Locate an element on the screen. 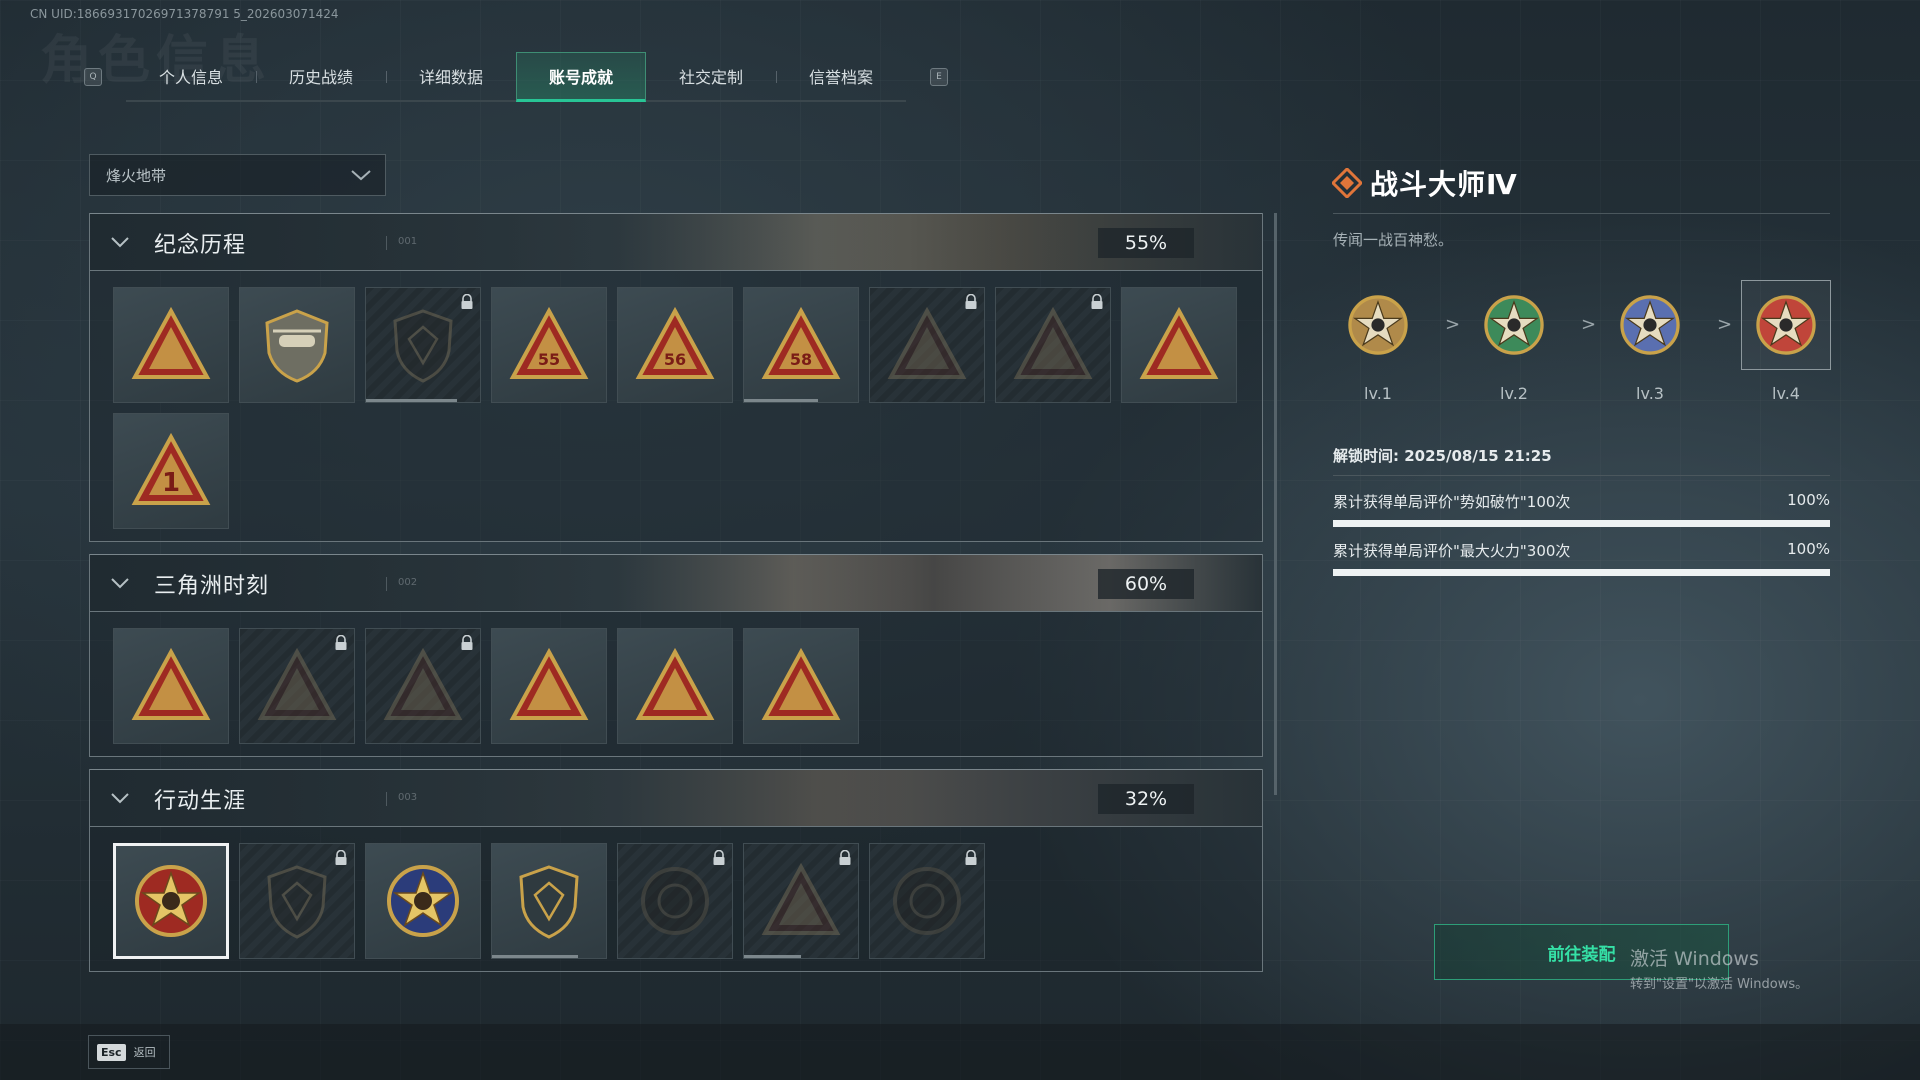 The width and height of the screenshot is (1920, 1080). level-progression: lv.1 > lv.2 > lv.3 > lv.4 is located at coordinates (1583, 345).